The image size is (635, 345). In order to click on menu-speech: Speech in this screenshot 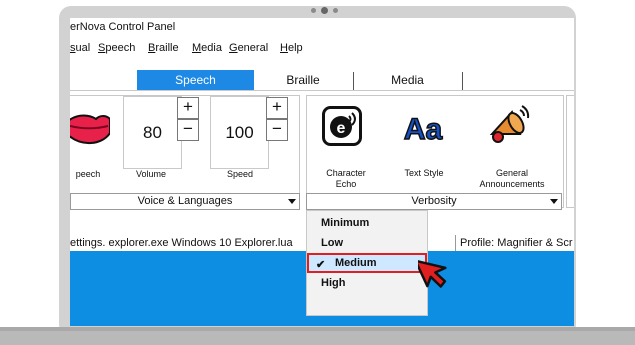, I will do `click(116, 48)`.